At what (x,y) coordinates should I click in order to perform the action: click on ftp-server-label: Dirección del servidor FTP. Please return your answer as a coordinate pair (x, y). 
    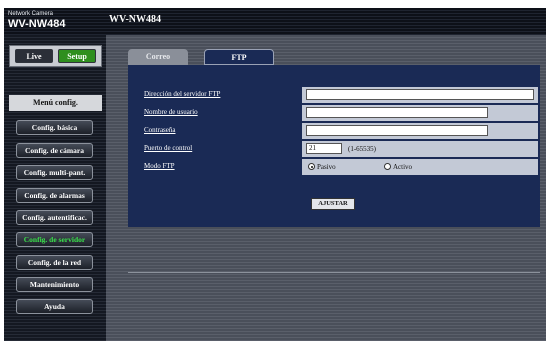
    Looking at the image, I should click on (220, 95).